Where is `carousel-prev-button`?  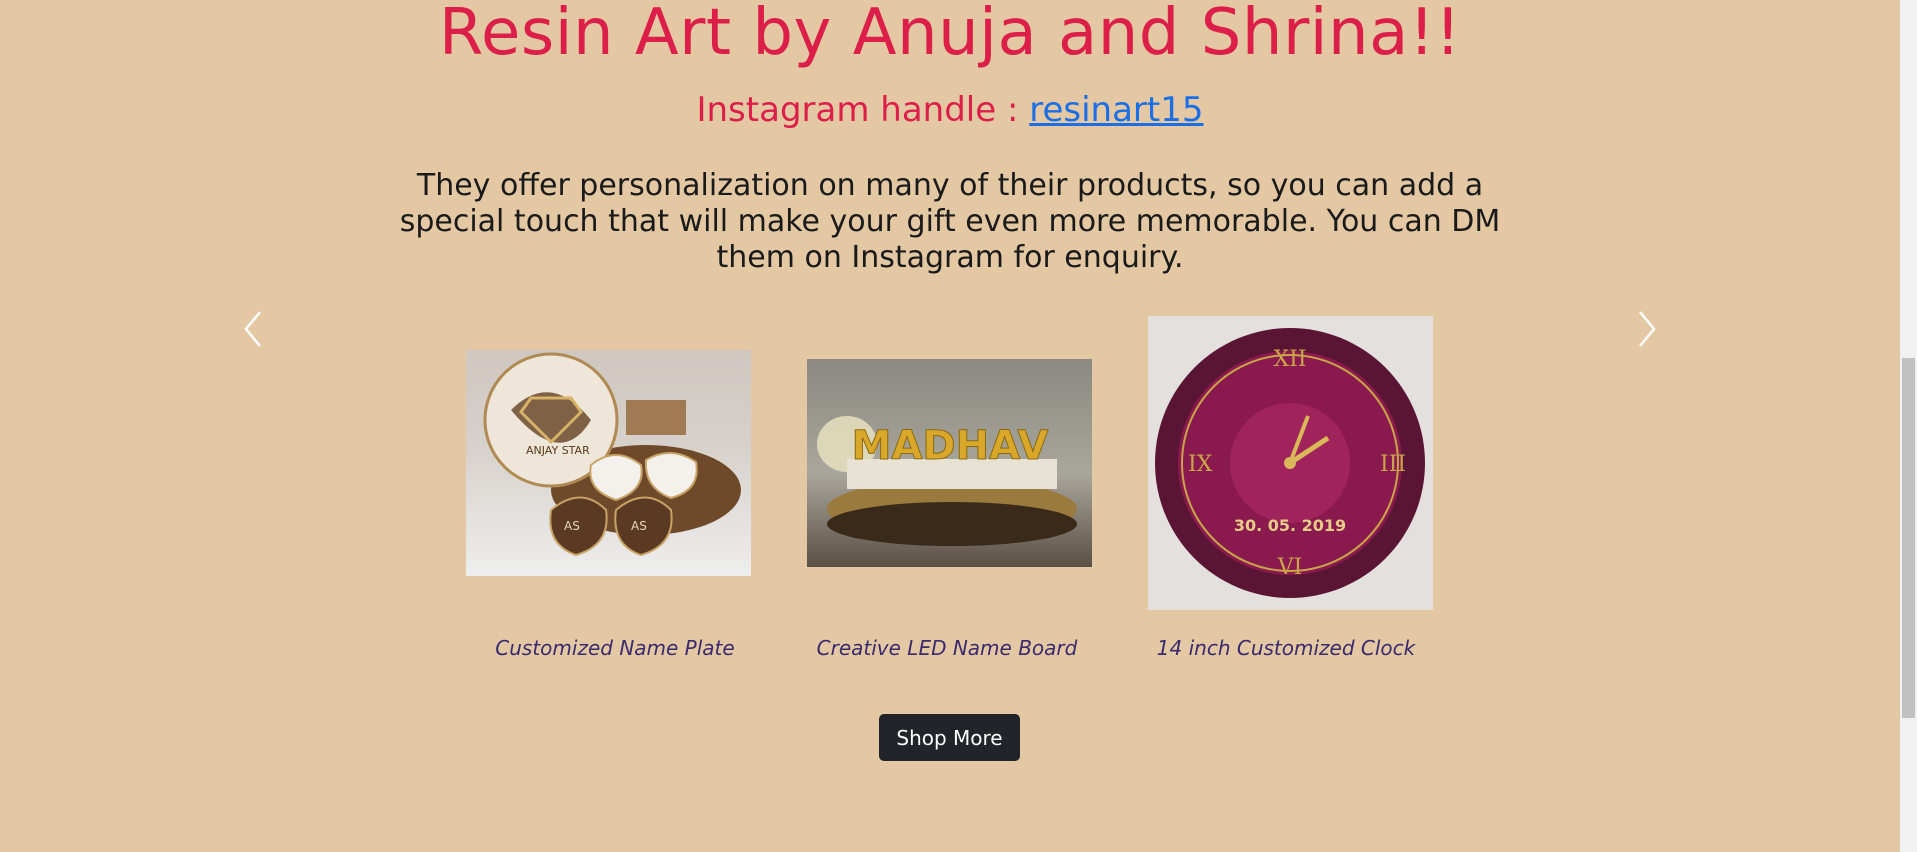
carousel-prev-button is located at coordinates (255, 329).